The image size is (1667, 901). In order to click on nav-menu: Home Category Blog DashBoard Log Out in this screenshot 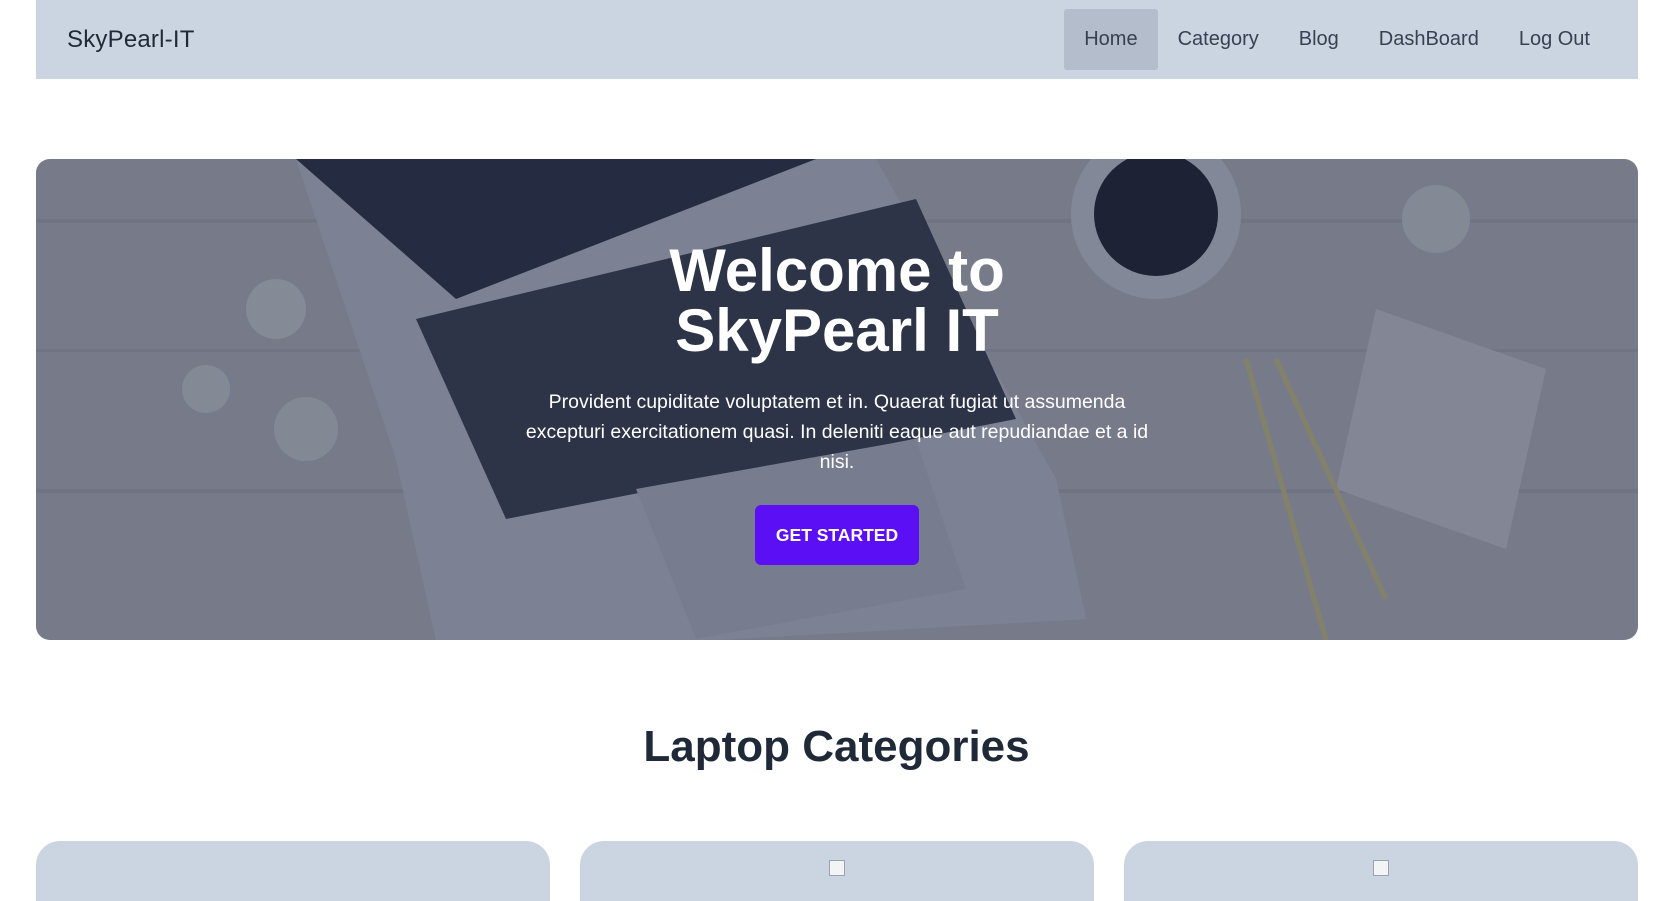, I will do `click(1337, 39)`.